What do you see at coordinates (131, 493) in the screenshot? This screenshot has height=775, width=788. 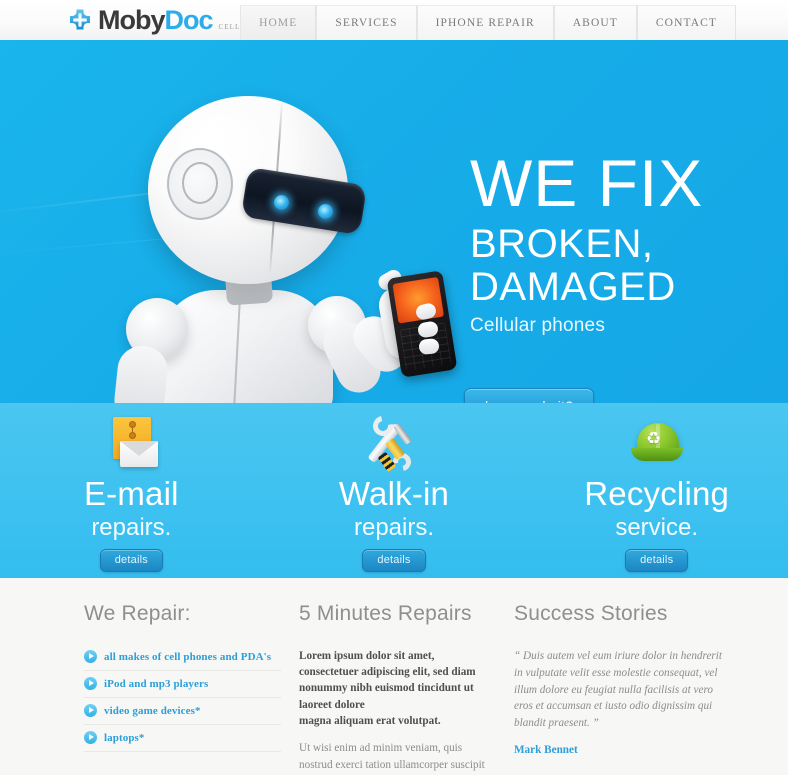 I see `feature-title: E-mail` at bounding box center [131, 493].